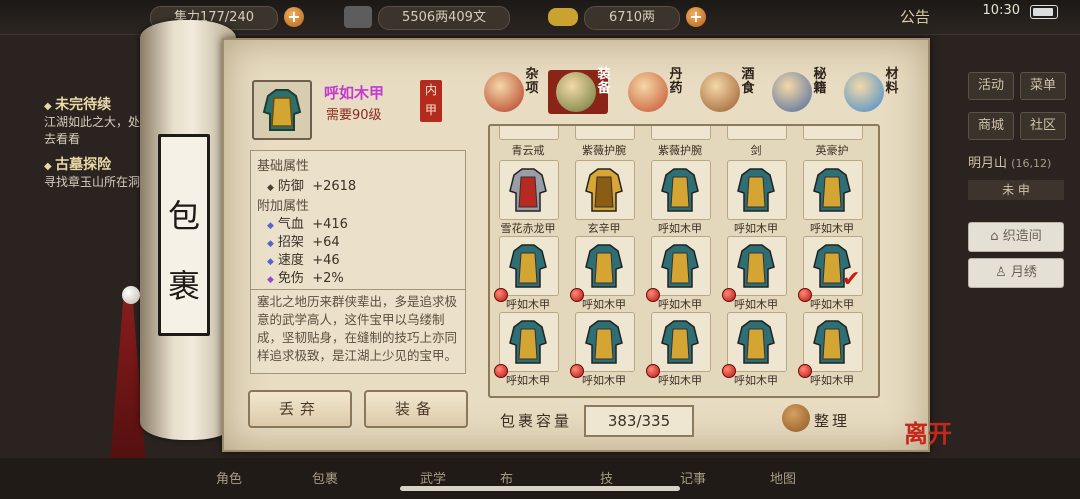  I want to click on quest-item-1: ◆ 未完待续 江湖如此之大，处去看看, so click(94, 121).